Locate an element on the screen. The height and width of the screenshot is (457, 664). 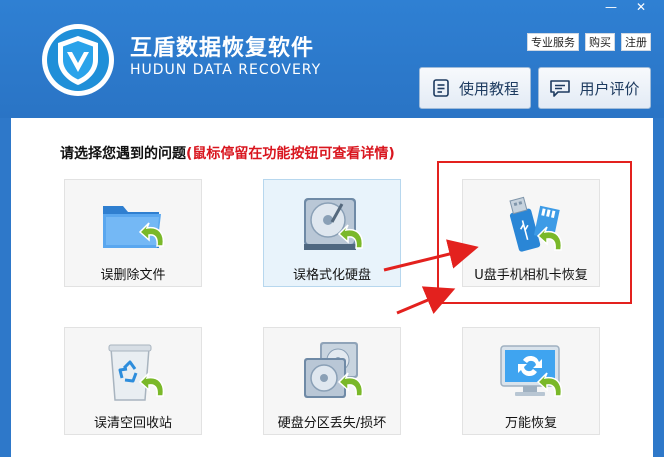
partition-restore-icon is located at coordinates (334, 370).